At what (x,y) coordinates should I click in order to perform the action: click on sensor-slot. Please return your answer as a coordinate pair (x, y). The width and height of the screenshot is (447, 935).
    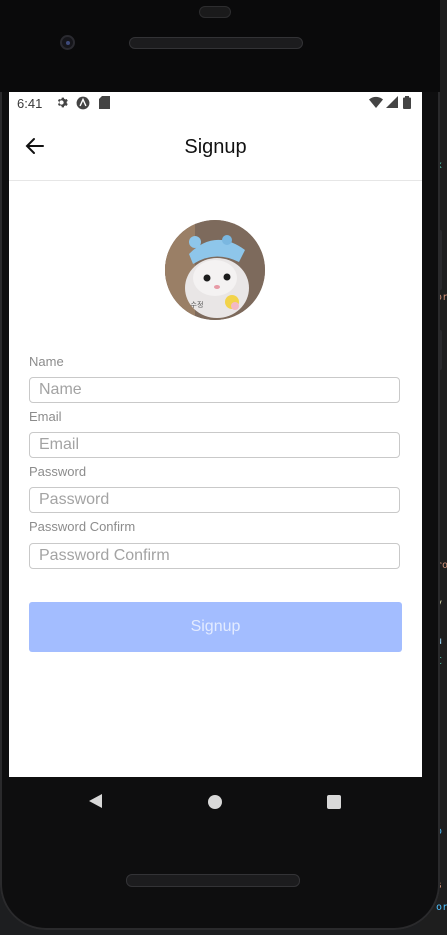
    Looking at the image, I should click on (215, 12).